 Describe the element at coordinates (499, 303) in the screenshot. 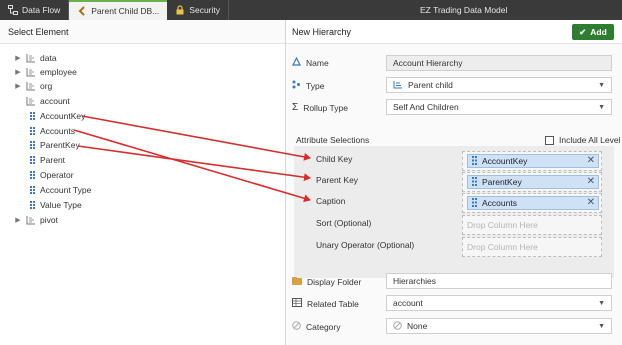

I see `related-table-dropdown: account ▼` at that location.